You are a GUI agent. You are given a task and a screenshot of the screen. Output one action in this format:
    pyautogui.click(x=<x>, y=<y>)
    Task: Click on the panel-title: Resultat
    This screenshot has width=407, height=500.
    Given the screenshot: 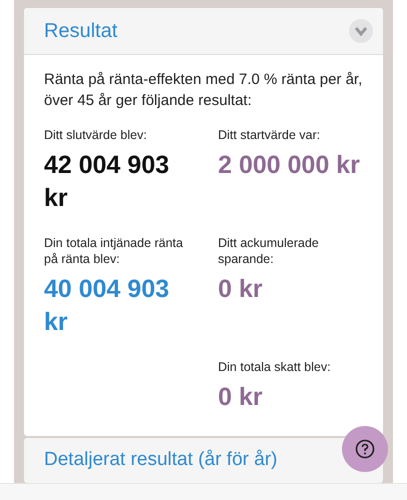 What is the action you would take?
    pyautogui.click(x=81, y=31)
    